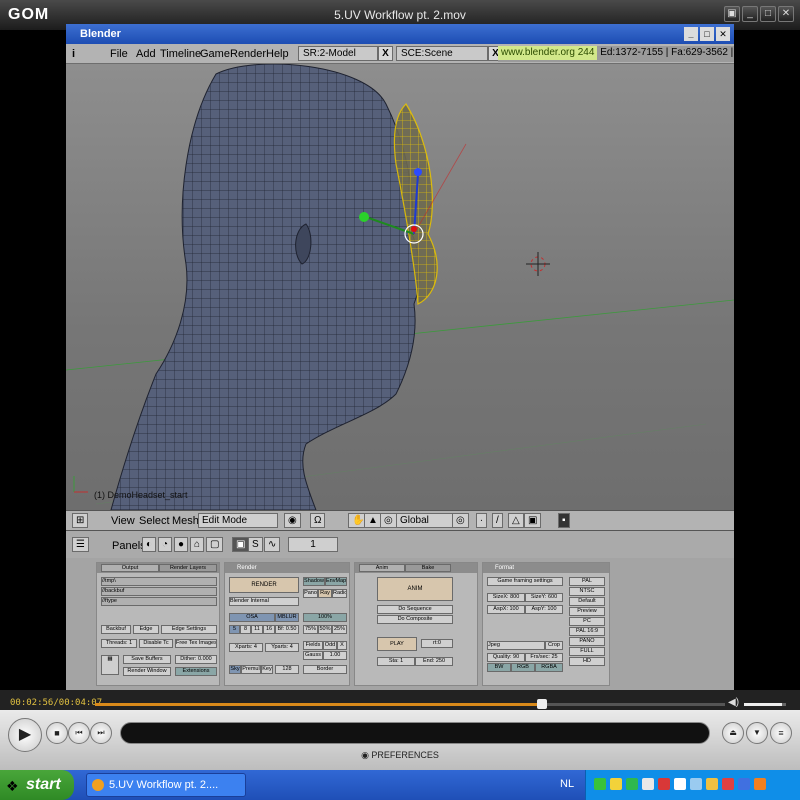  I want to click on bw-toggle: BW, so click(499, 667).